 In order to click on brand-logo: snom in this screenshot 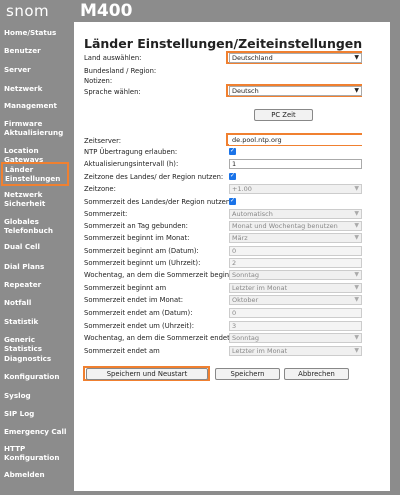, I will do `click(28, 11)`.